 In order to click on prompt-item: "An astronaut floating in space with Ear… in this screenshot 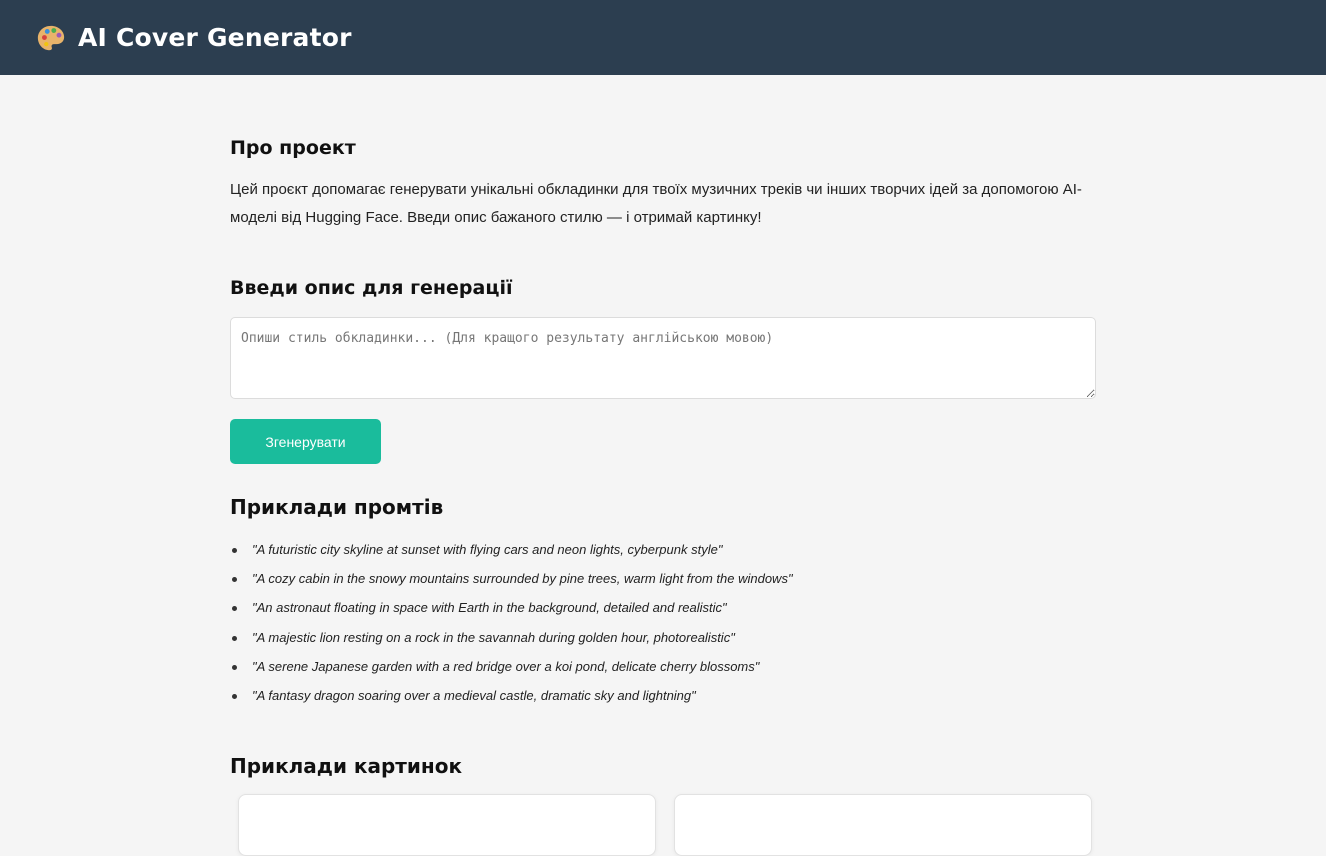, I will do `click(663, 607)`.